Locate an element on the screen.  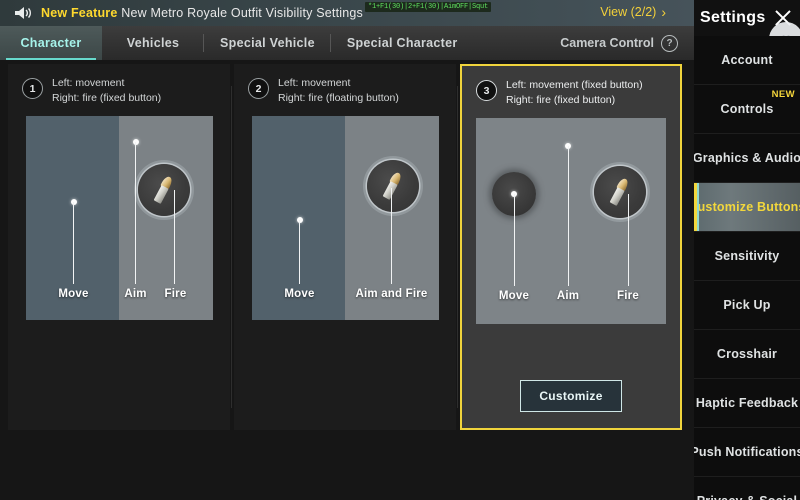
preview-label-aim-and-fire: Aim and Fire is located at coordinates (391, 294).